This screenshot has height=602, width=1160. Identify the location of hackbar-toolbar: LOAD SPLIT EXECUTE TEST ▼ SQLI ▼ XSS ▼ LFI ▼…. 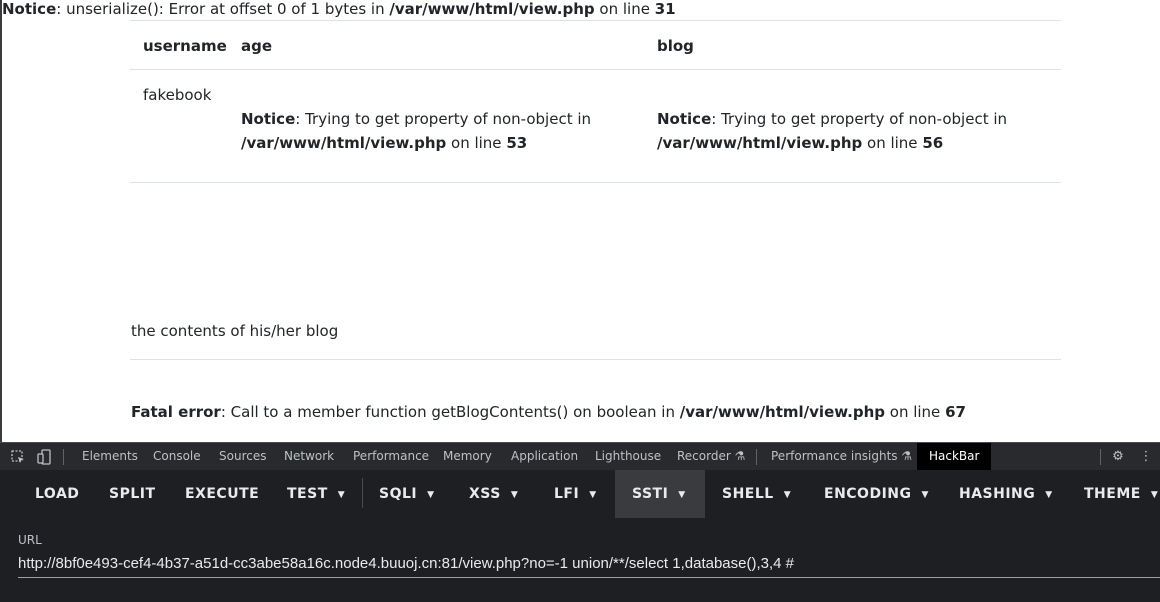
(580, 494).